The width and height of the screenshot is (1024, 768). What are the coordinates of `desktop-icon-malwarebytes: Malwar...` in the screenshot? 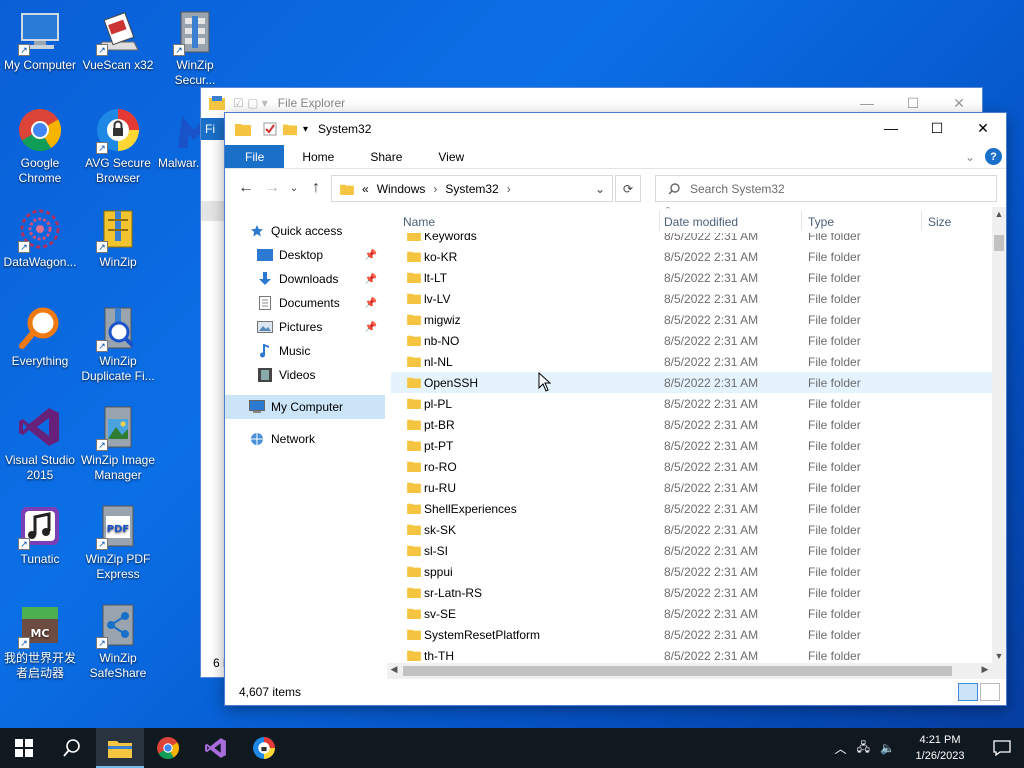 It's located at (174, 138).